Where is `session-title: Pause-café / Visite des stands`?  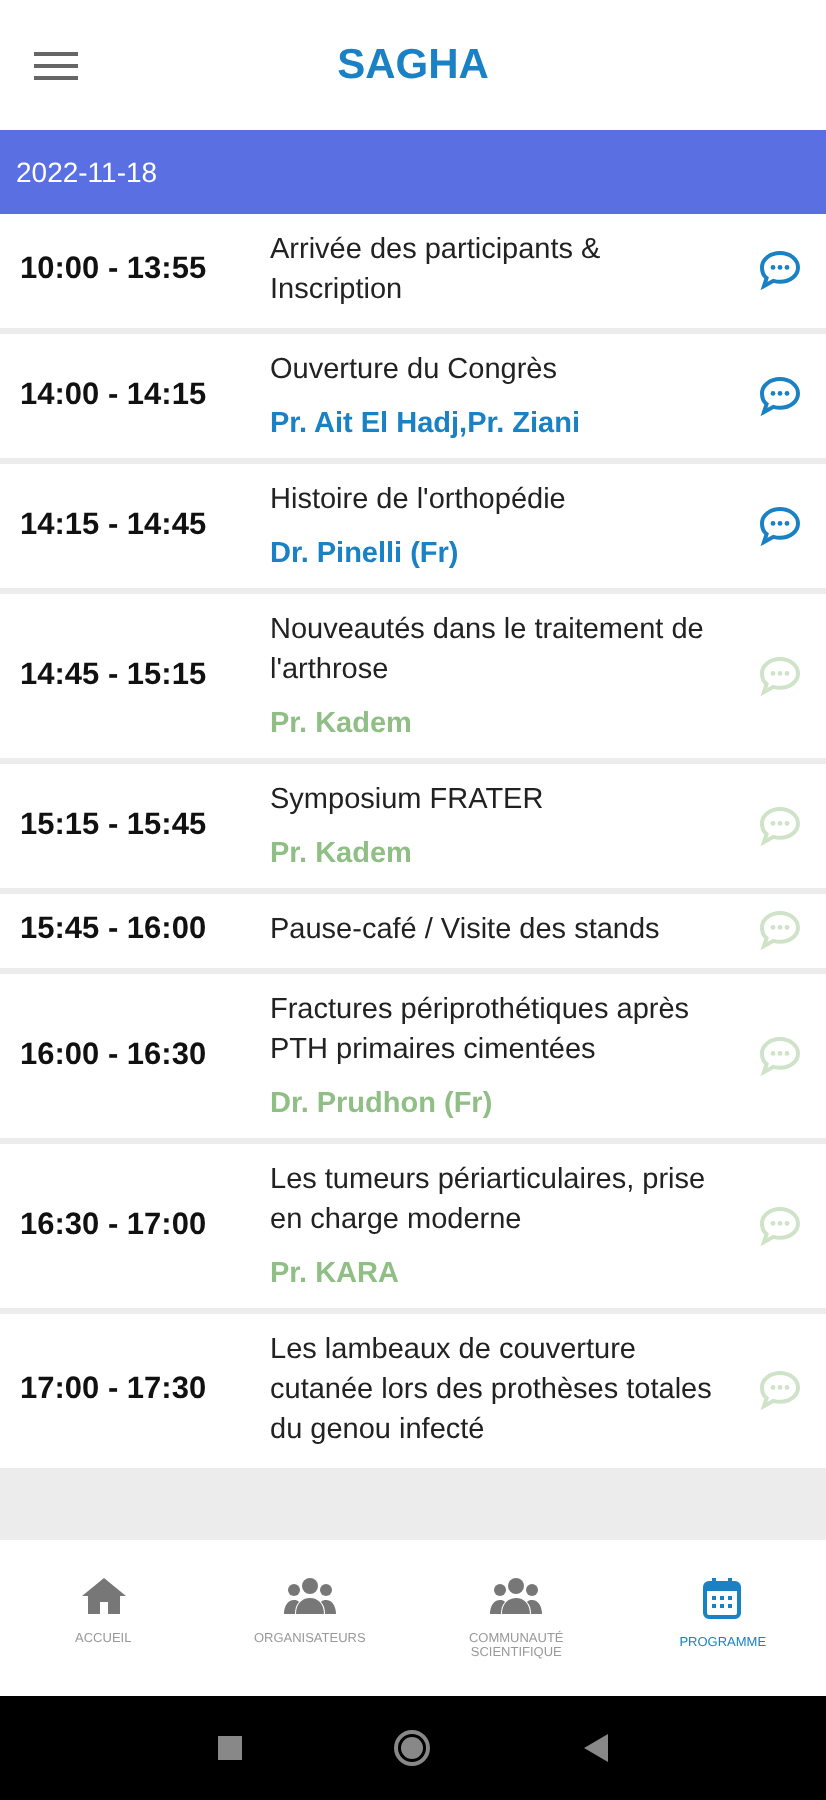
session-title: Pause-café / Visite des stands is located at coordinates (466, 931).